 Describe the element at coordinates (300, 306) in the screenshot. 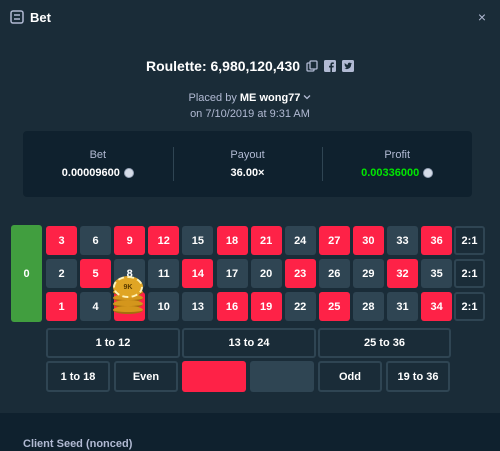

I see `number-22: 22` at that location.